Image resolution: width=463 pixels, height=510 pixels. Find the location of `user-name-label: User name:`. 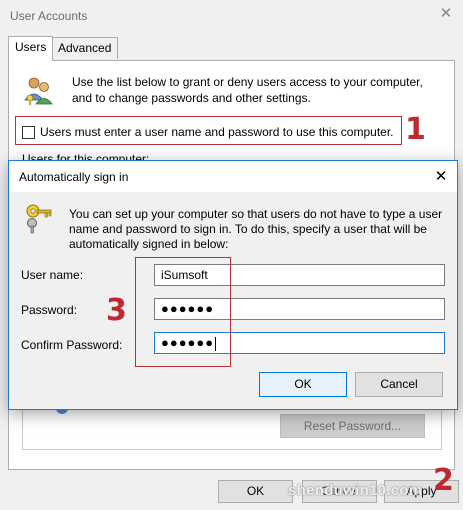

user-name-label: User name: is located at coordinates (52, 275).